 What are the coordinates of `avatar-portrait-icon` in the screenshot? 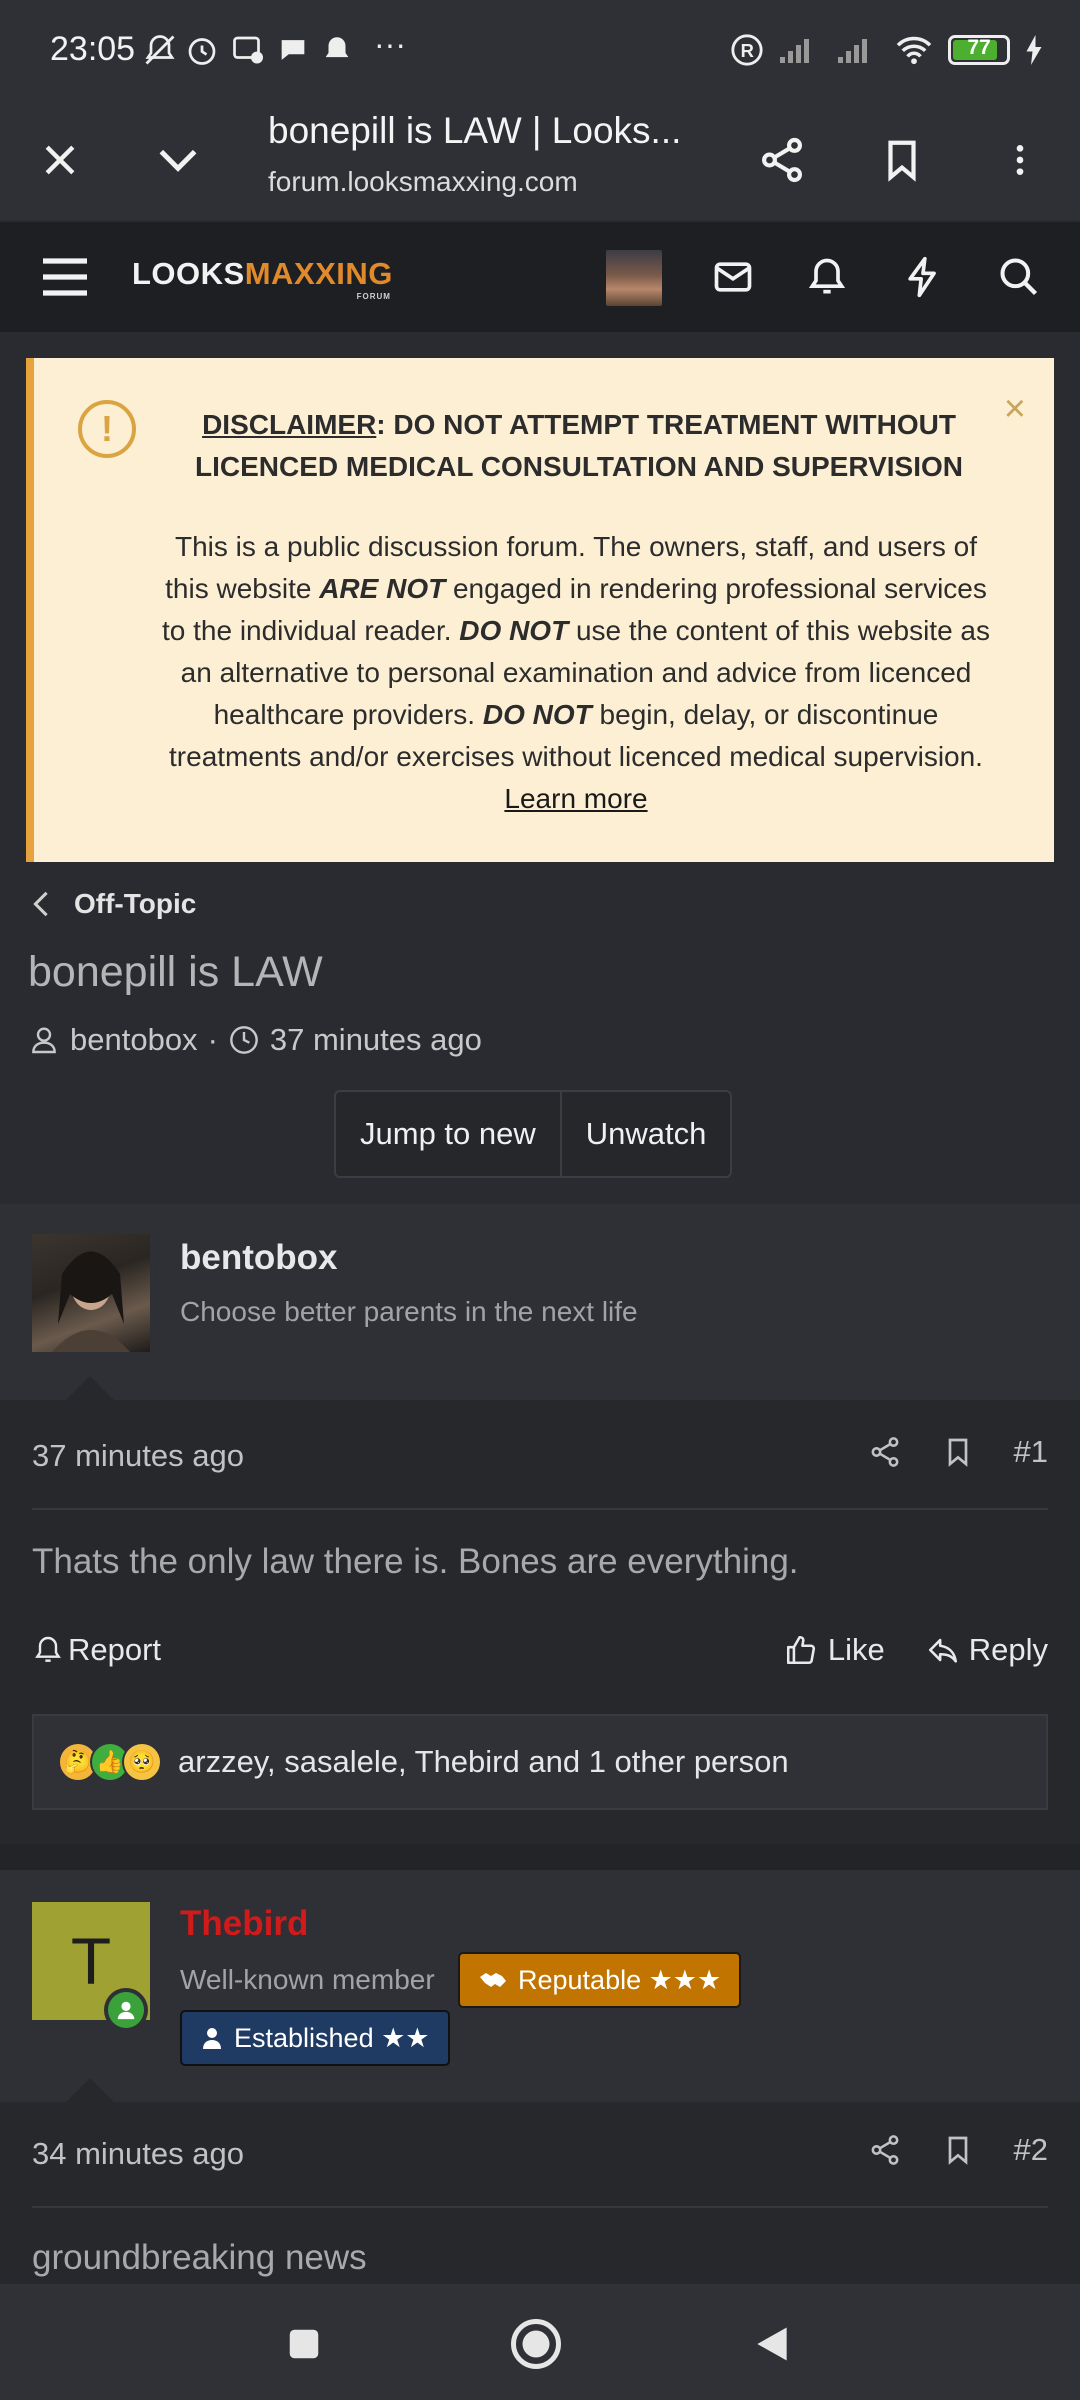 It's located at (91, 1301).